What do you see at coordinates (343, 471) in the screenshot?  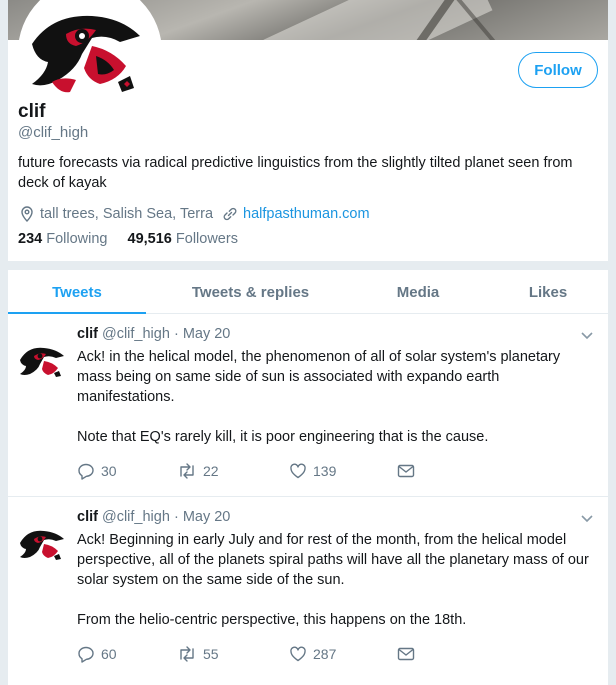 I see `like-button: 139` at bounding box center [343, 471].